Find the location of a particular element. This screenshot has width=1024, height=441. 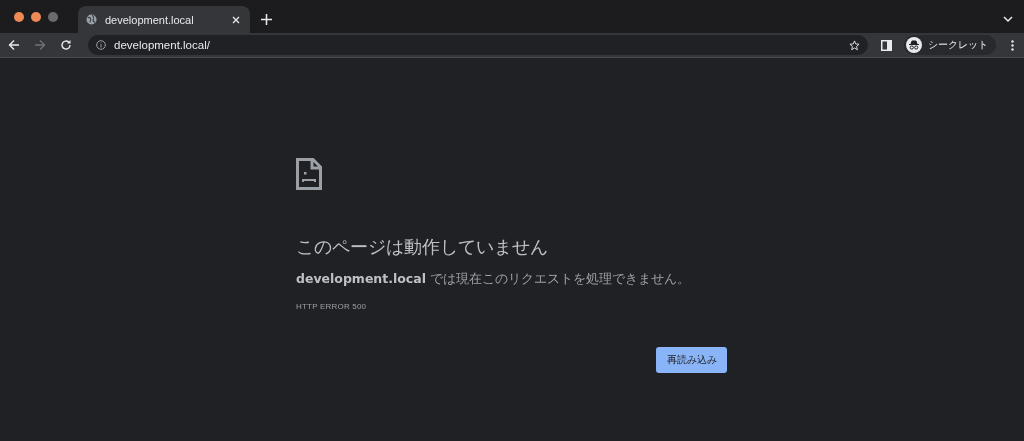

reload-icon is located at coordinates (66, 45).